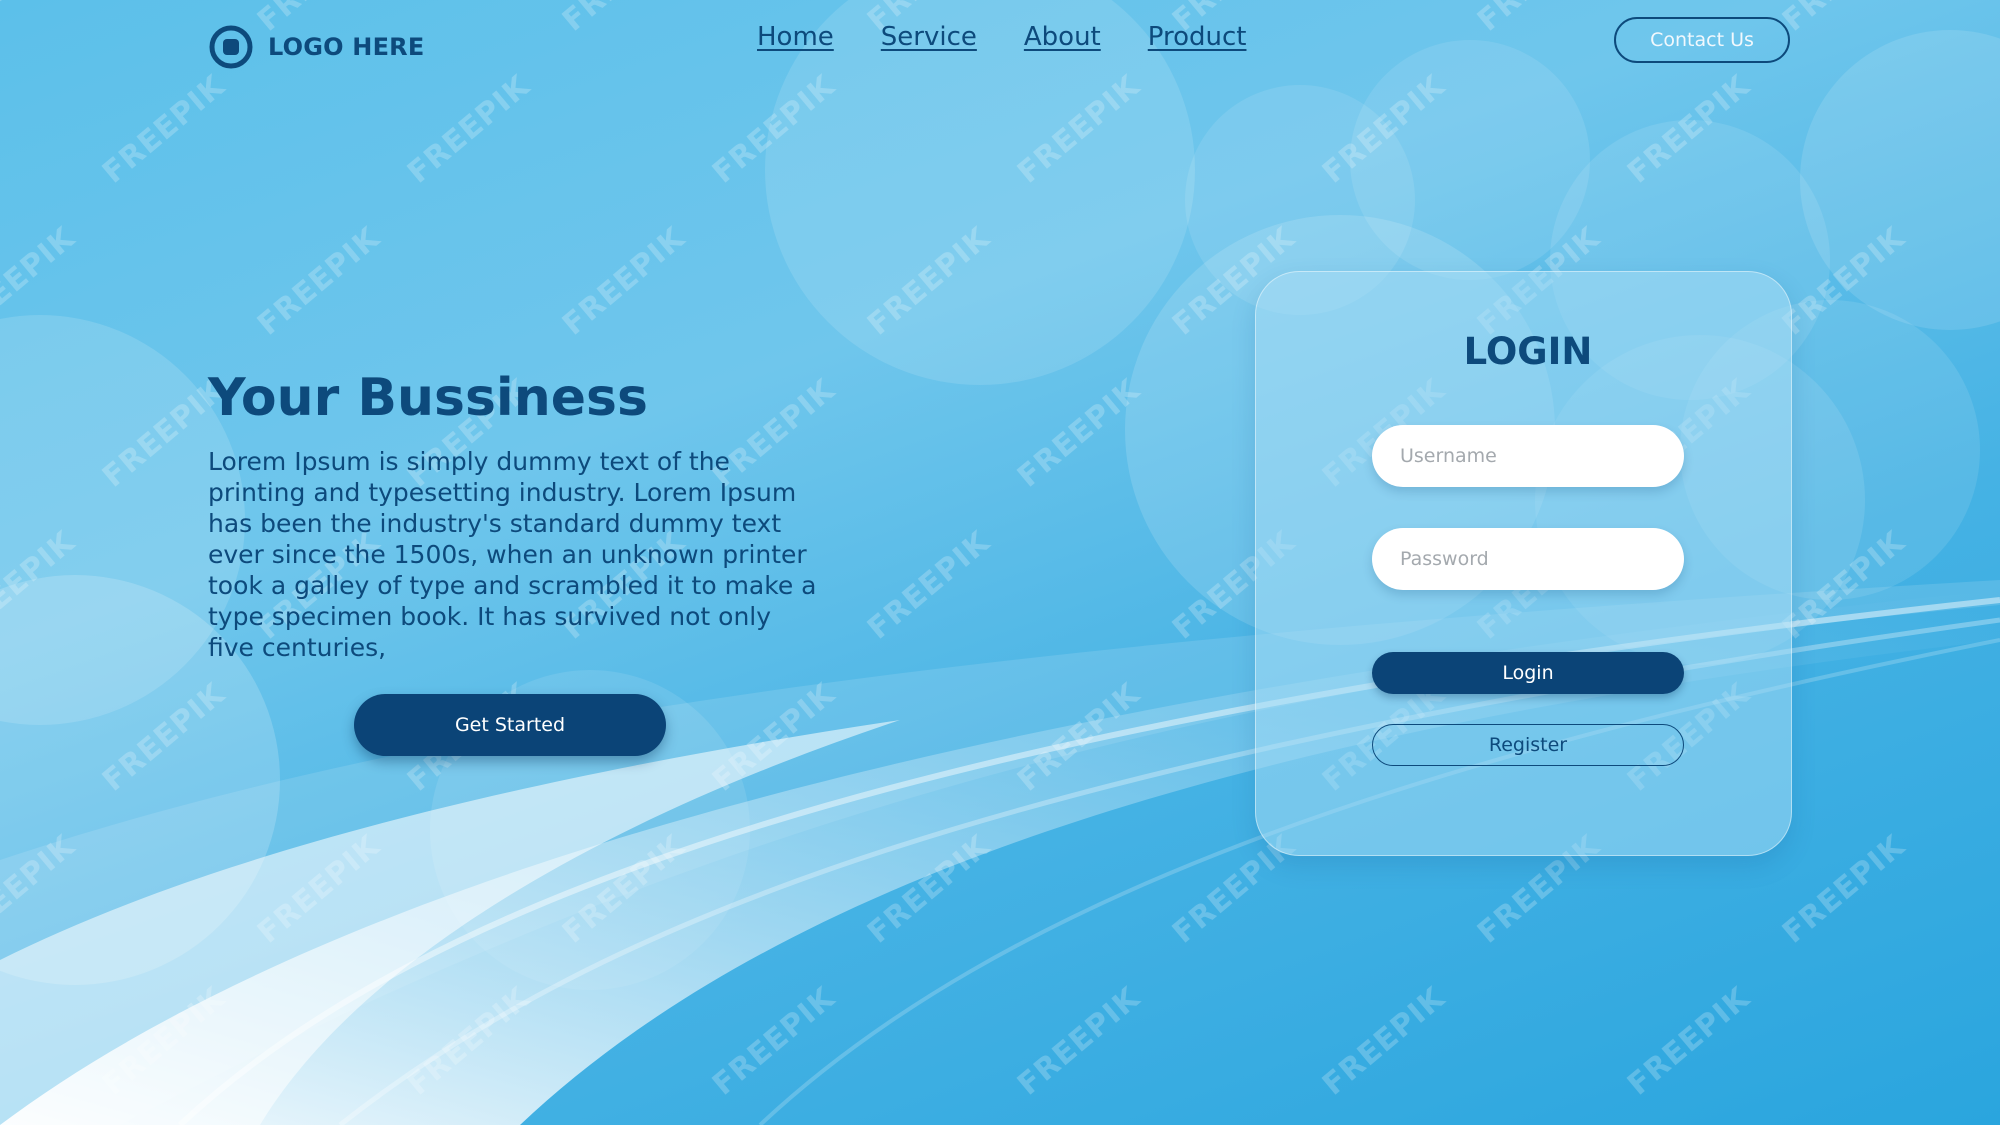 The height and width of the screenshot is (1125, 2000). I want to click on hero-title: Your Bussiness, so click(428, 398).